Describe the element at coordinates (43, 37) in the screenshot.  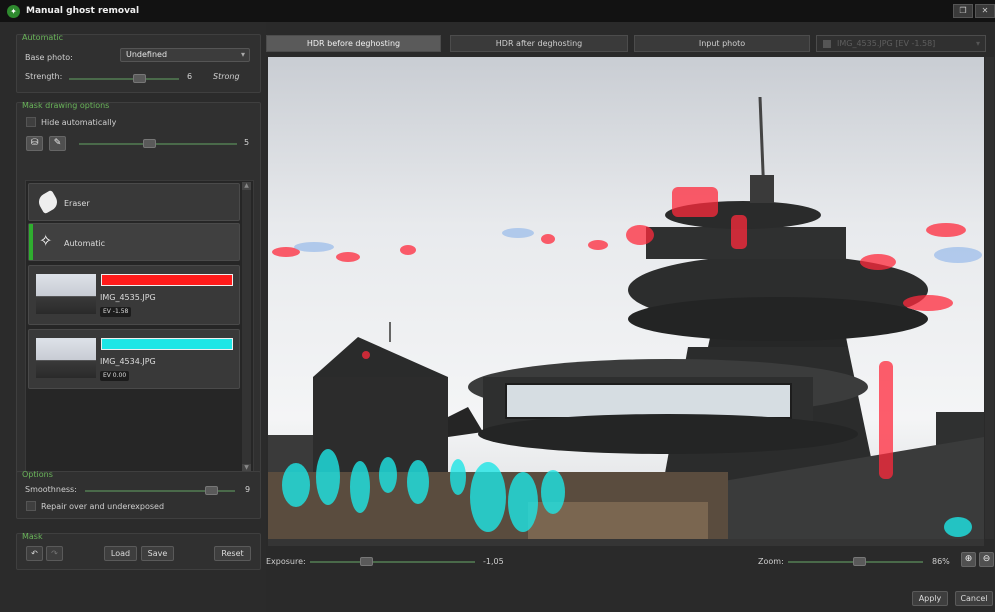
I see `automatic-group-title: Automatic` at that location.